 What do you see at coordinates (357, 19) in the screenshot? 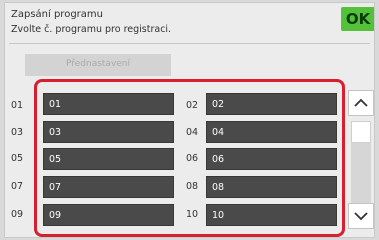
I see `ok-button: OK` at bounding box center [357, 19].